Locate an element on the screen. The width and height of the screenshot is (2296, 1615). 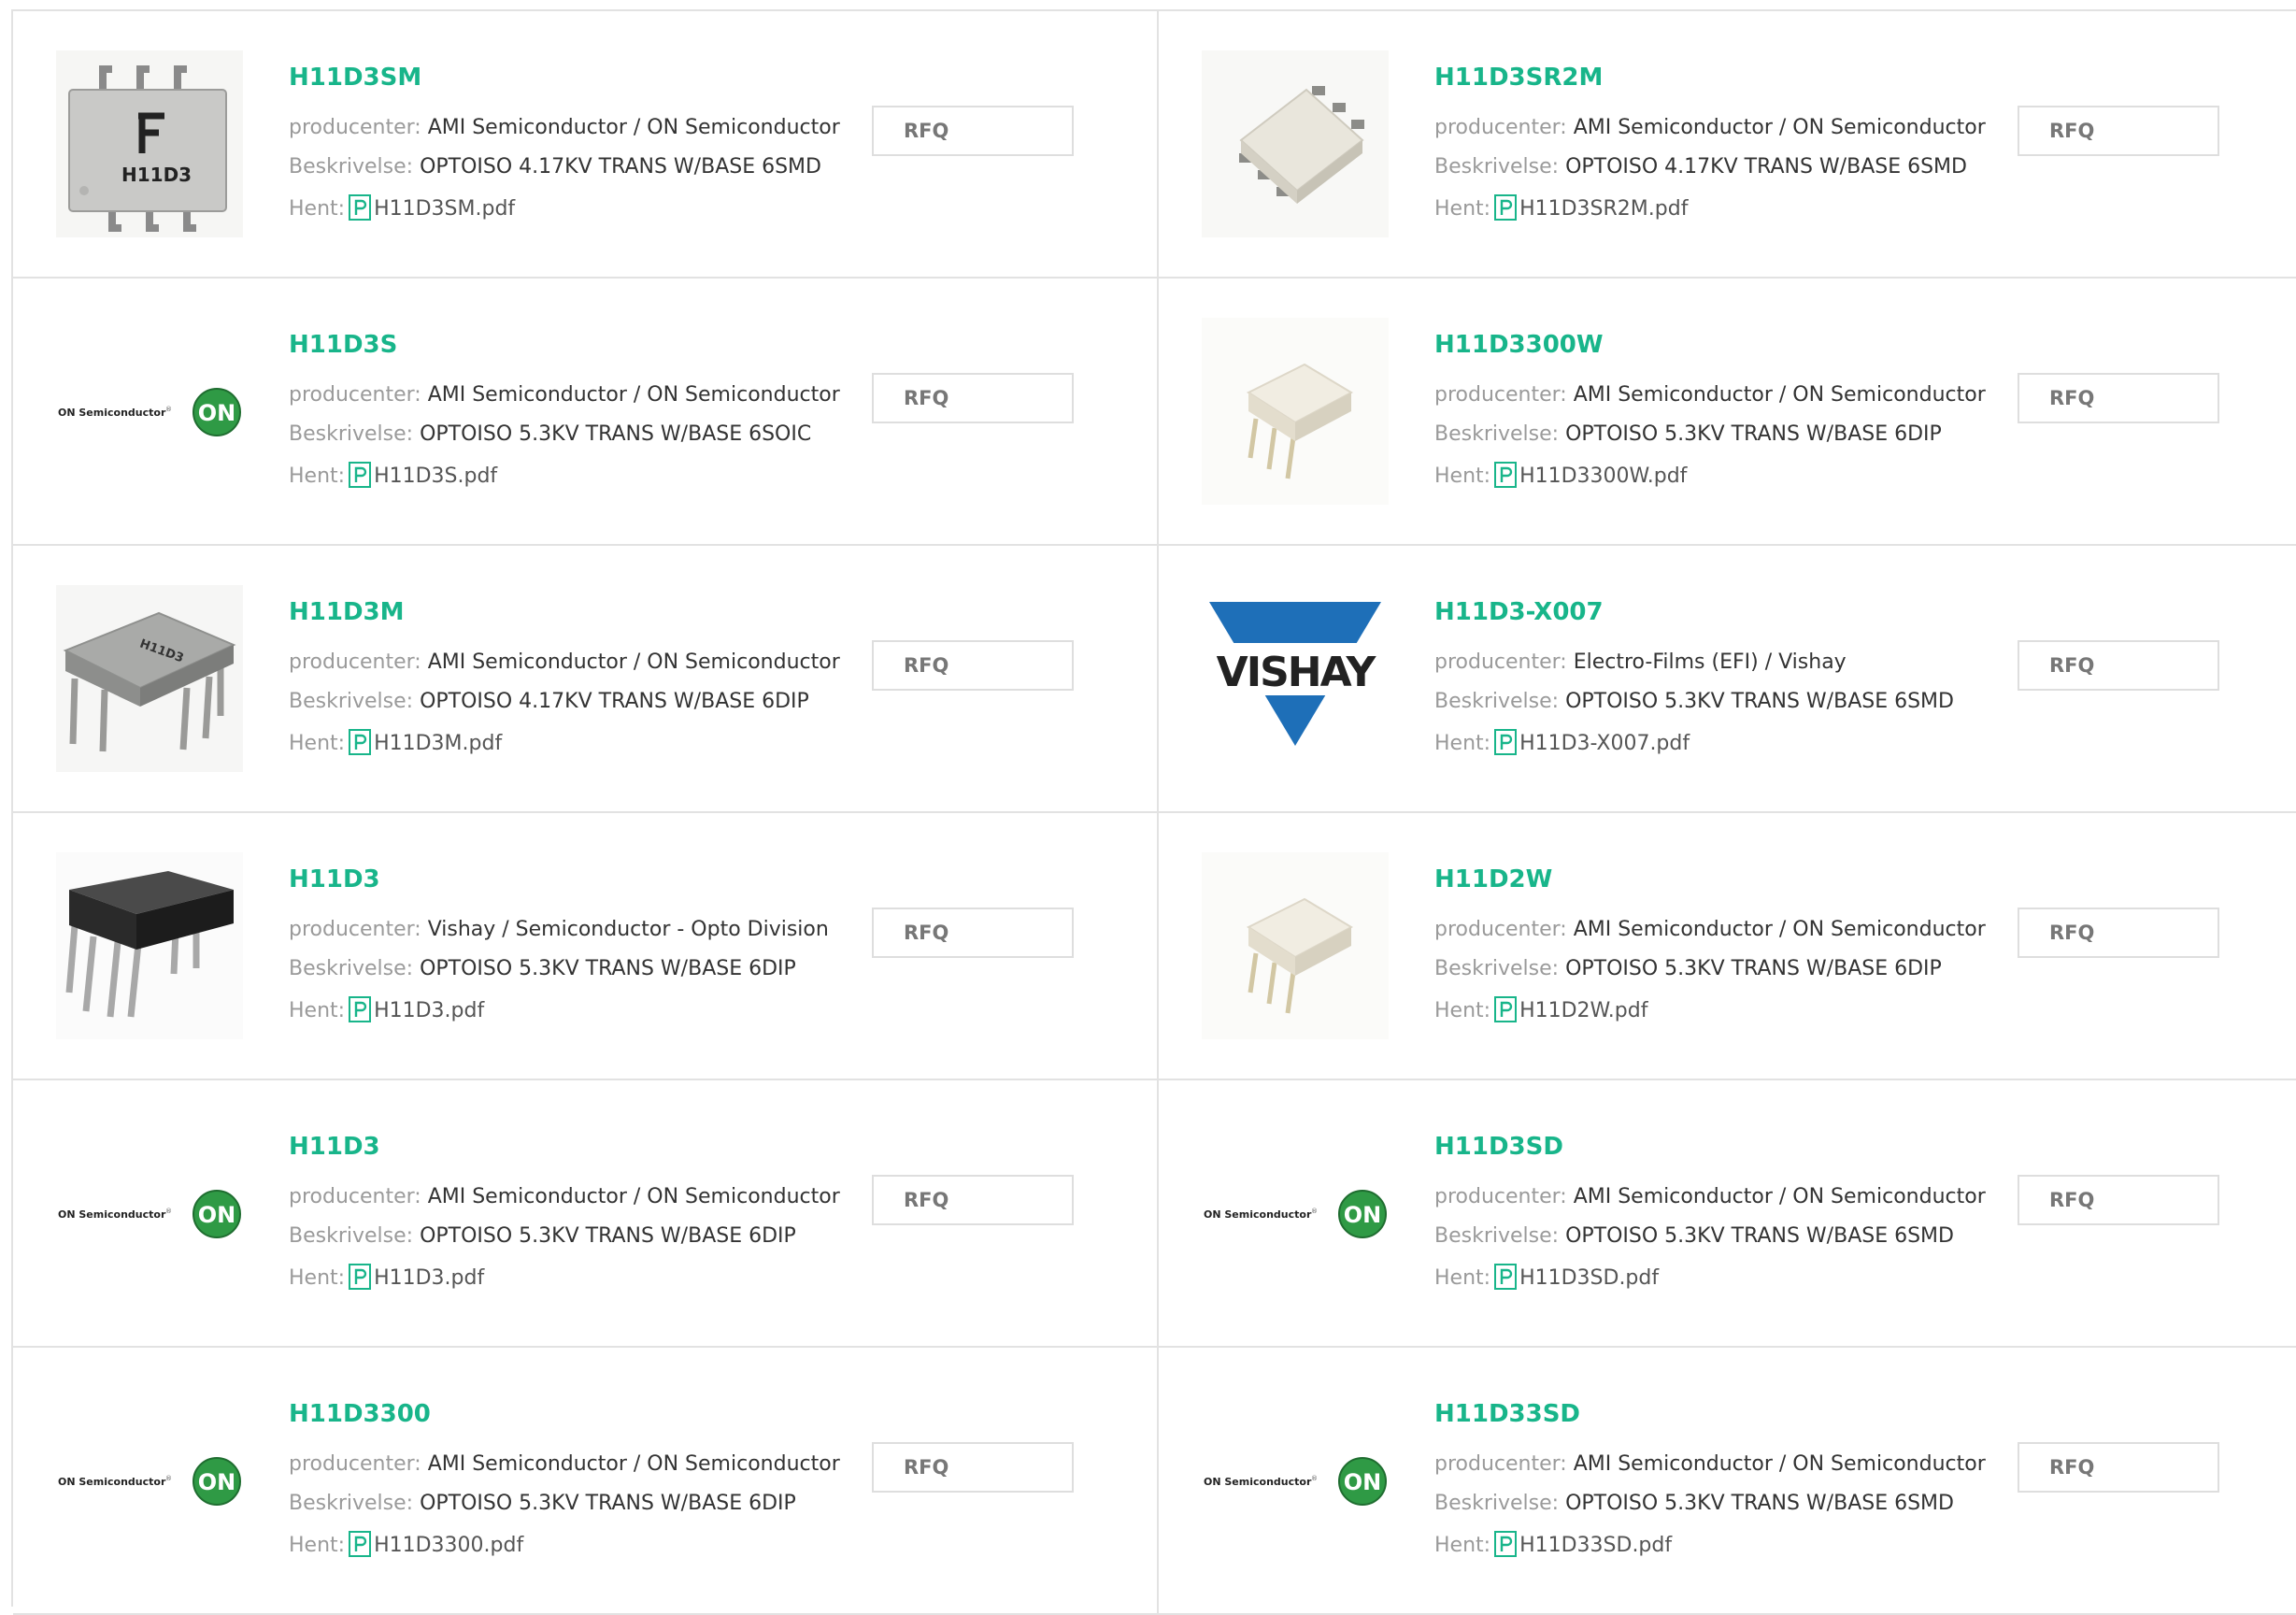
description-value: OPTOISO 5.3KV TRANS W/BASE 6DIP is located at coordinates (1753, 968).